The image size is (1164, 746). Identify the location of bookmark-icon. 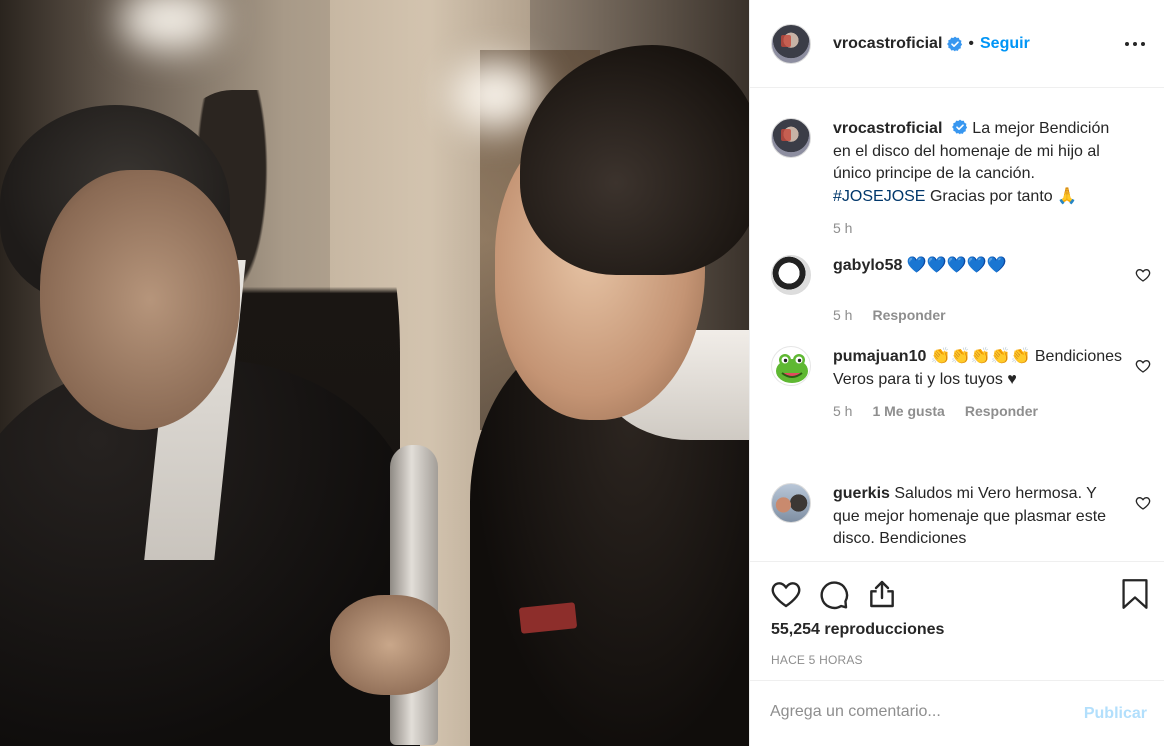
(1135, 594).